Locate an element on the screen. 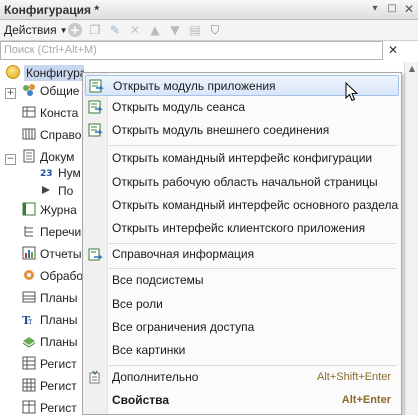 This screenshot has width=418, height=415. tree-item-processors: Обрабо is located at coordinates (52, 276).